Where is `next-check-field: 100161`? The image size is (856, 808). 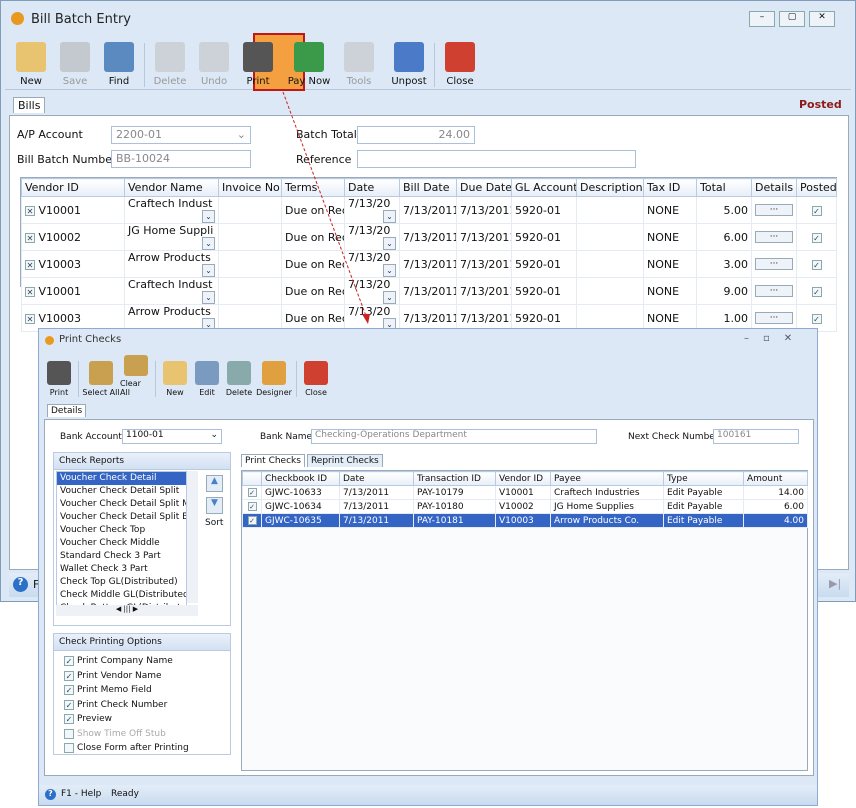 next-check-field: 100161 is located at coordinates (756, 436).